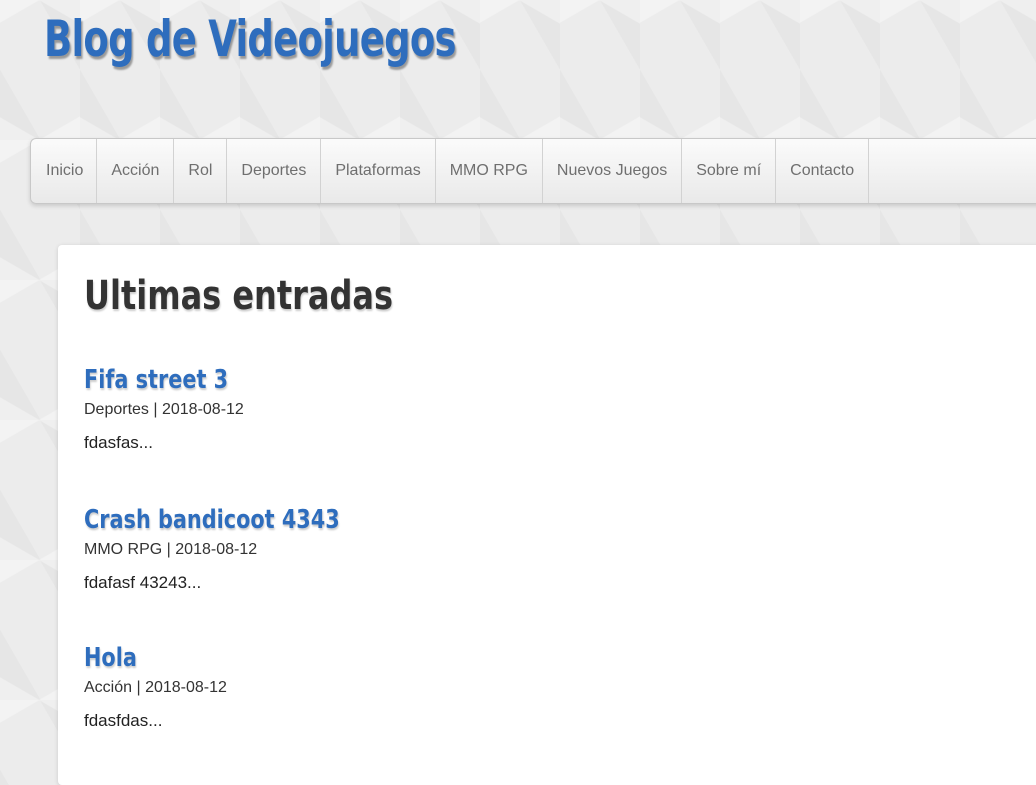 The image size is (1036, 785). What do you see at coordinates (239, 296) in the screenshot?
I see `section-title: Ultimas entradas` at bounding box center [239, 296].